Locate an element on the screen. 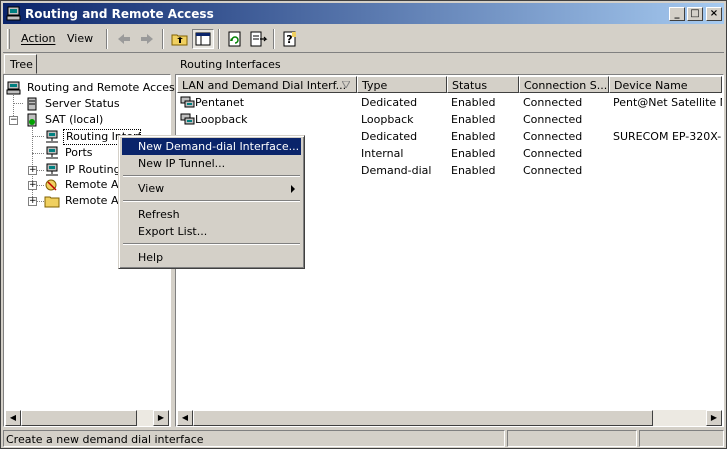 The image size is (727, 449). column-header-label: Status is located at coordinates (470, 85).